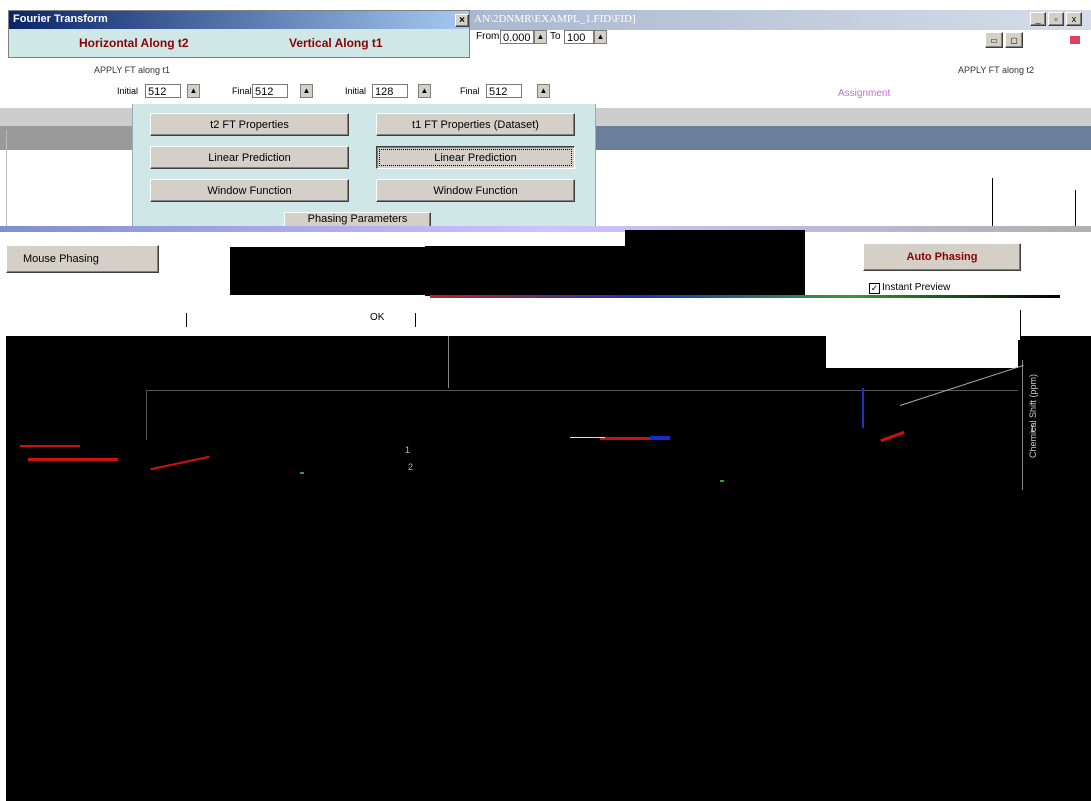 This screenshot has height=801, width=1091. Describe the element at coordinates (424, 91) in the screenshot. I see `initial-spin-2: ▲` at that location.